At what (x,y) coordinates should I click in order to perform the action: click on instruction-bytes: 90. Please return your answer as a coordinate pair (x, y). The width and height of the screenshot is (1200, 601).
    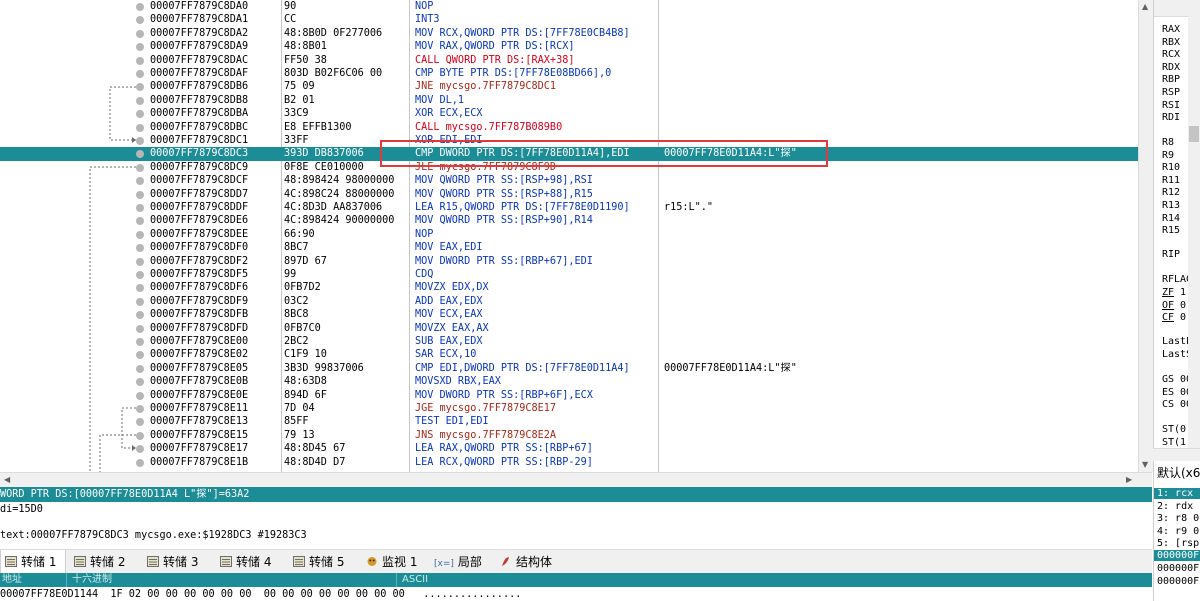
    Looking at the image, I should click on (290, 6).